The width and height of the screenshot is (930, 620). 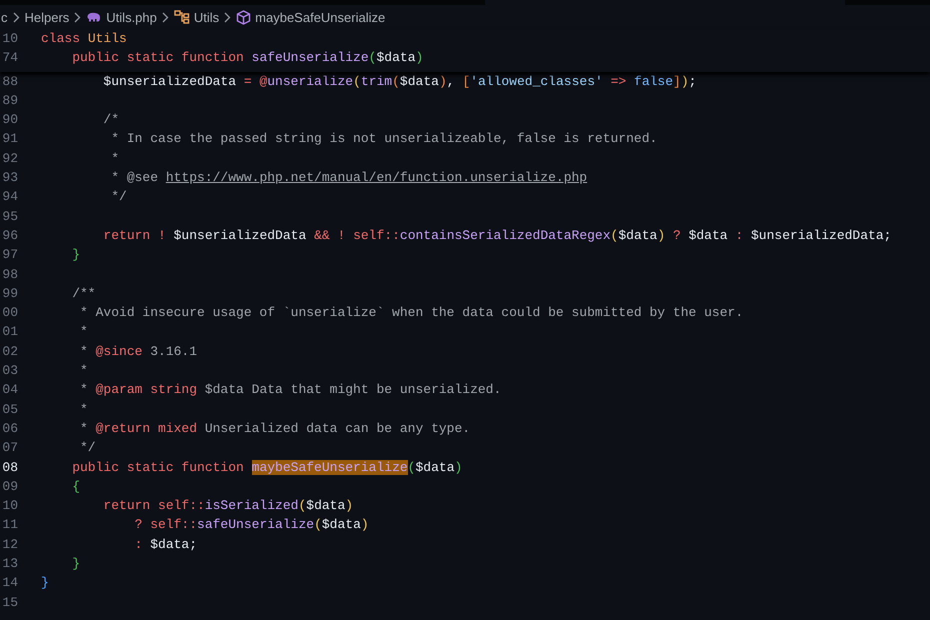 I want to click on line-number: 09, so click(x=9, y=487).